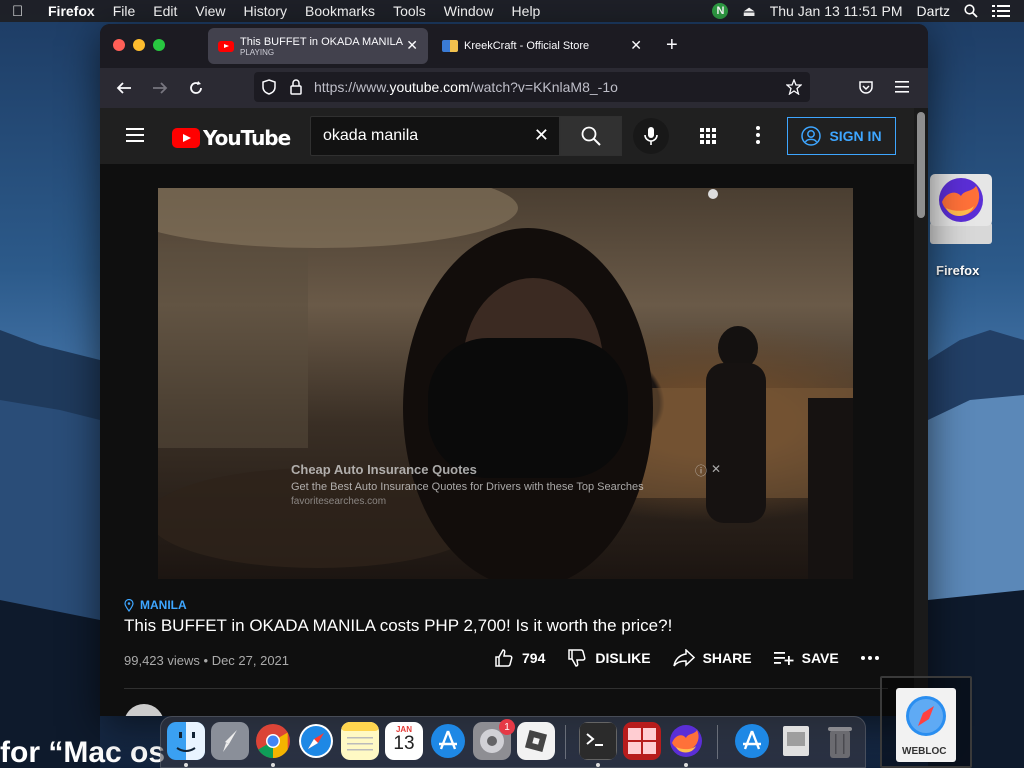 Image resolution: width=1024 pixels, height=768 pixels. Describe the element at coordinates (124, 88) in the screenshot. I see `back-arrow-icon` at that location.